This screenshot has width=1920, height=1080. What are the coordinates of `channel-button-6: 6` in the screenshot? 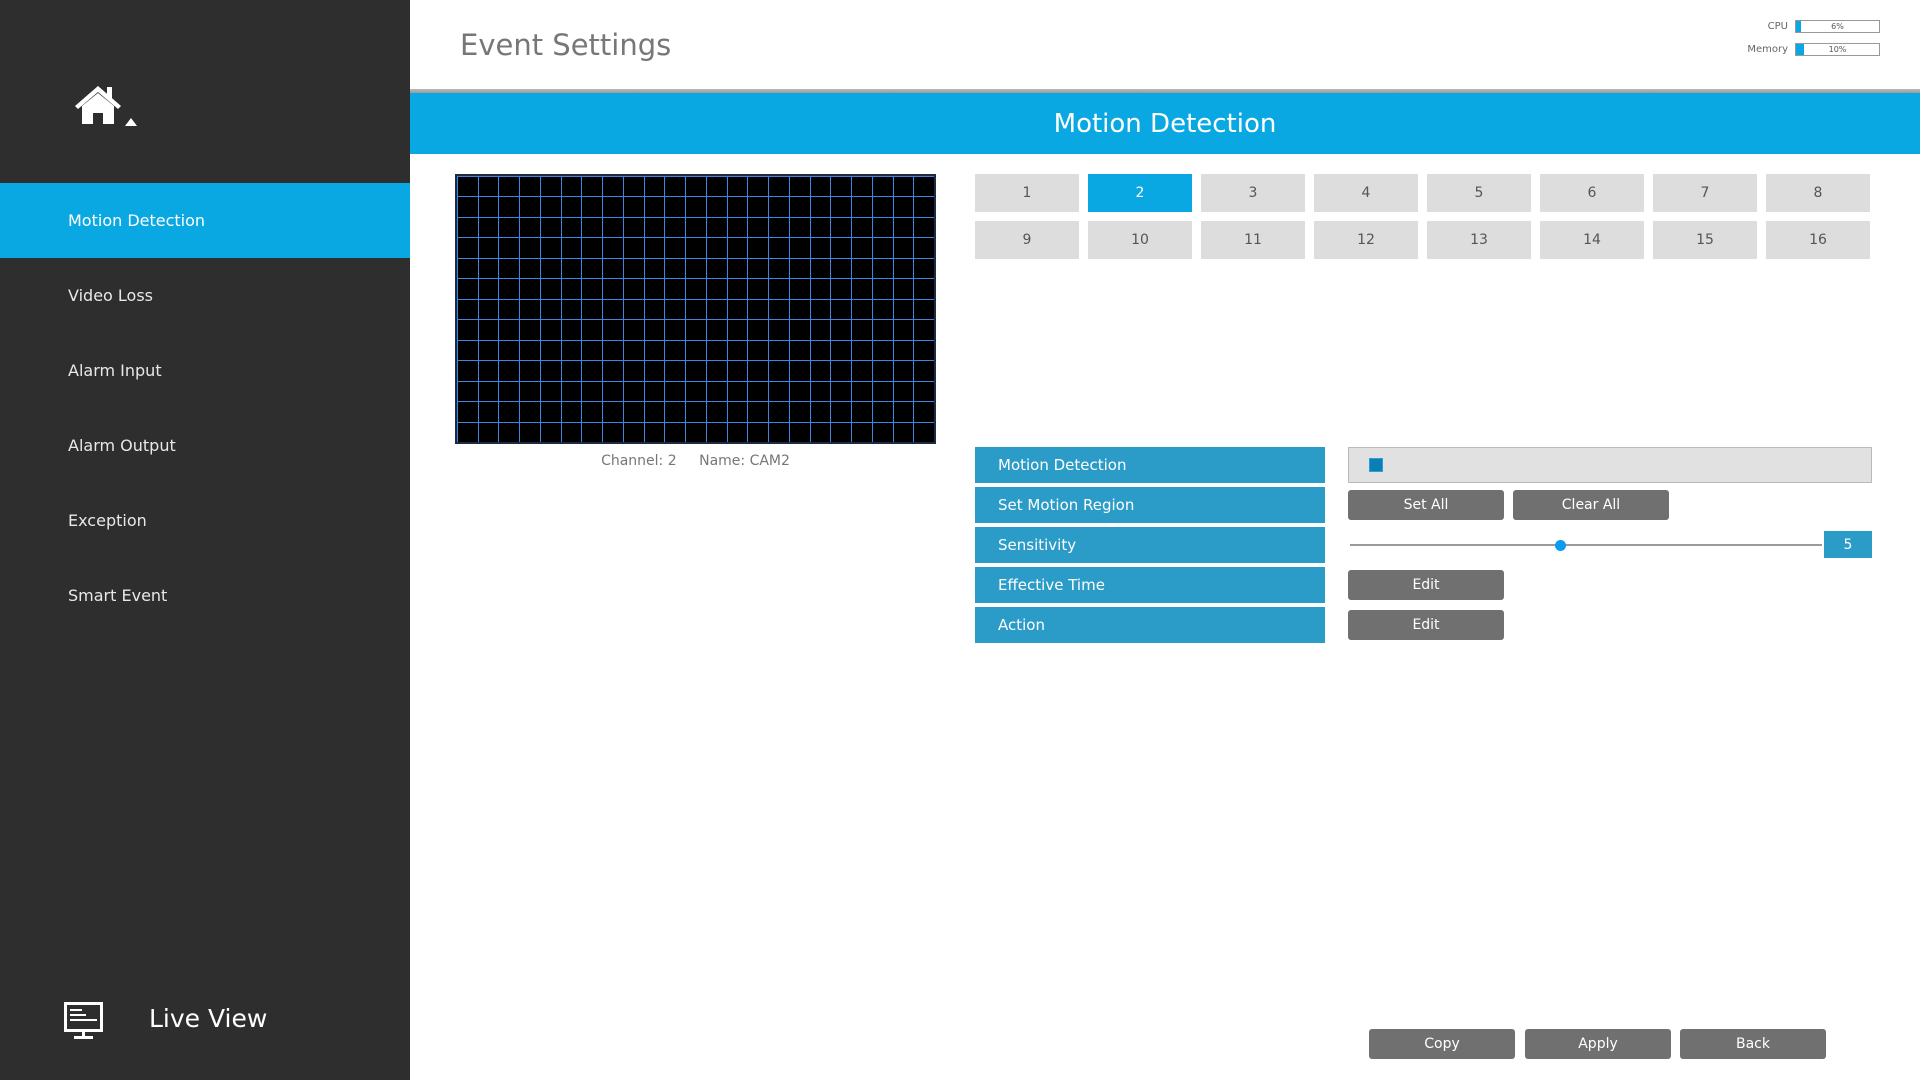 It's located at (1592, 193).